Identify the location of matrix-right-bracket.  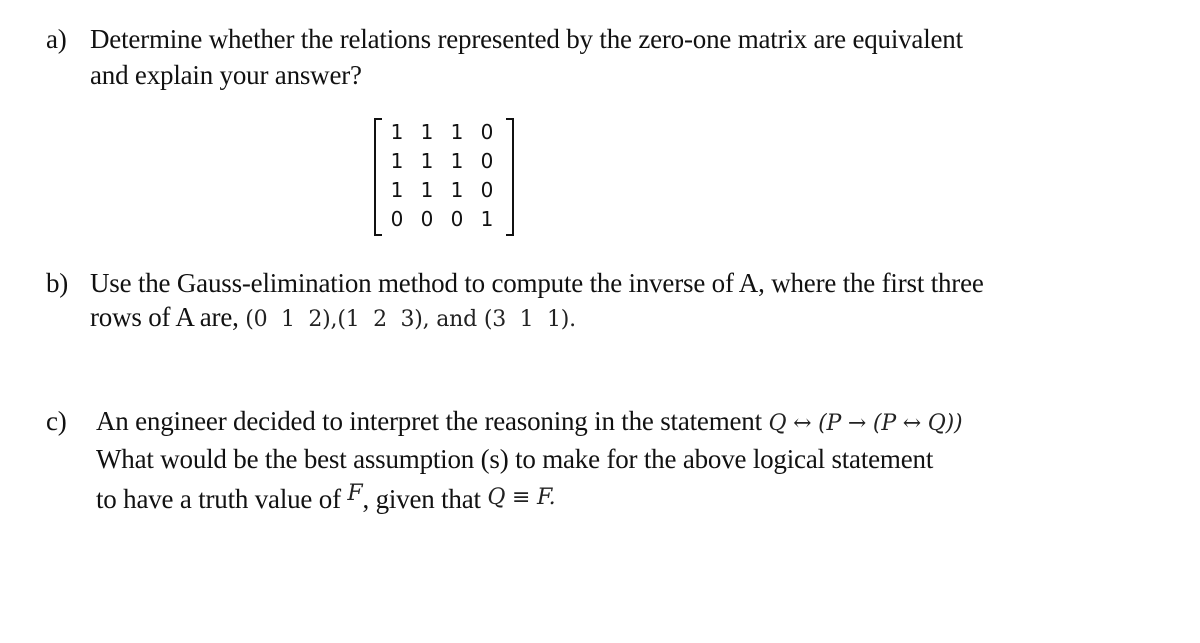
(510, 177).